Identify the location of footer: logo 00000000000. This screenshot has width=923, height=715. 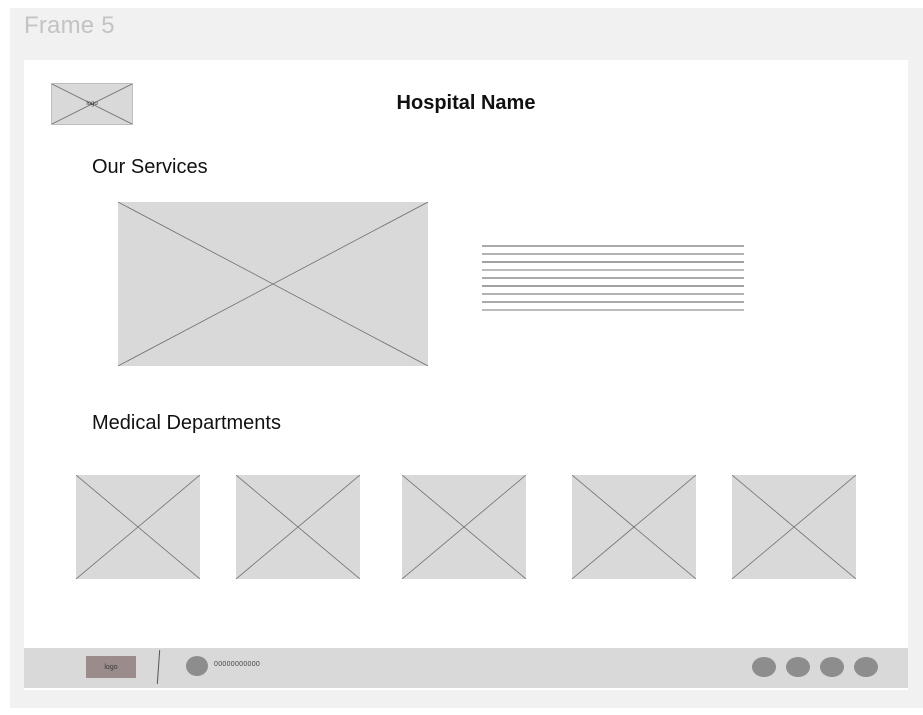
(466, 668).